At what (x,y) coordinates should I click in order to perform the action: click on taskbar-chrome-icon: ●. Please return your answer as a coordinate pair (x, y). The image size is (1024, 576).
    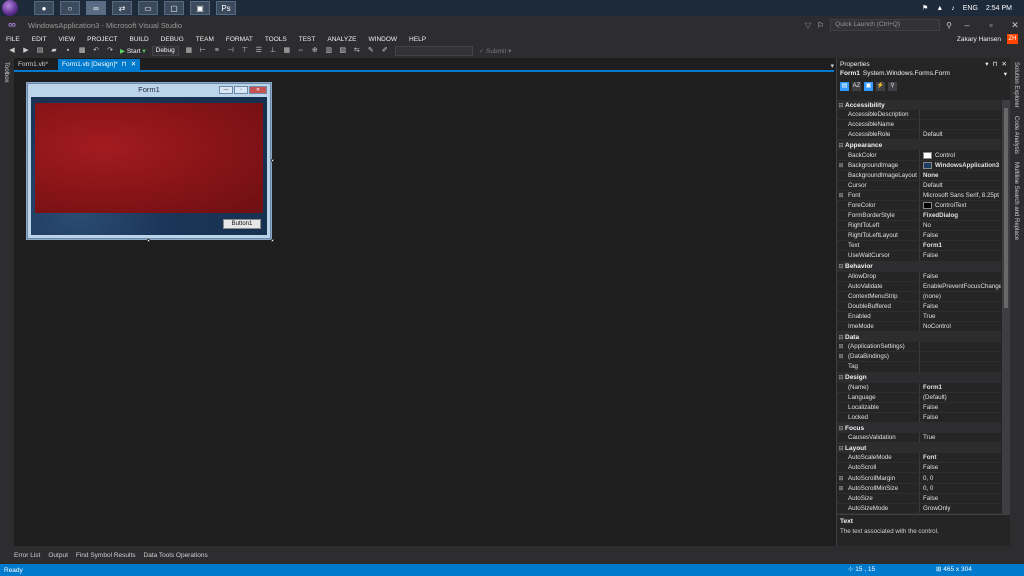
    Looking at the image, I should click on (44, 8).